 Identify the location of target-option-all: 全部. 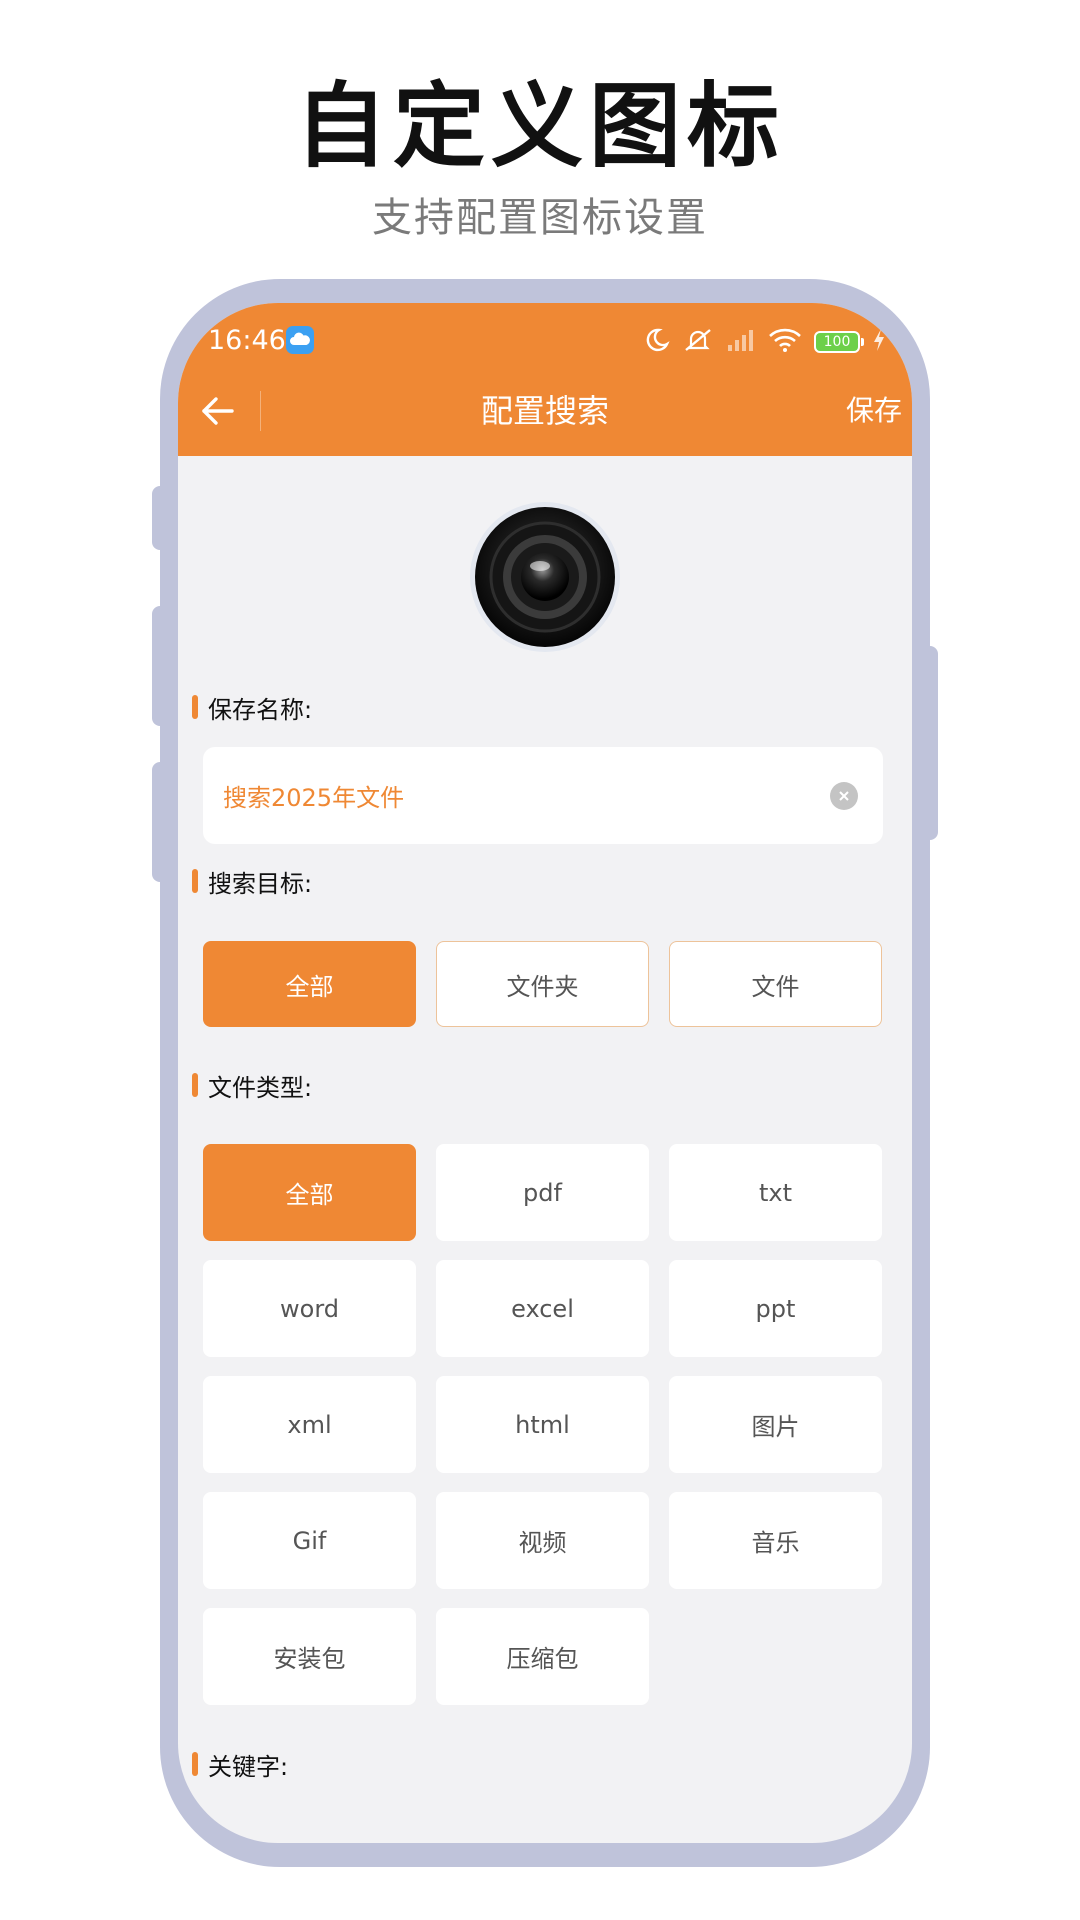
(309, 984).